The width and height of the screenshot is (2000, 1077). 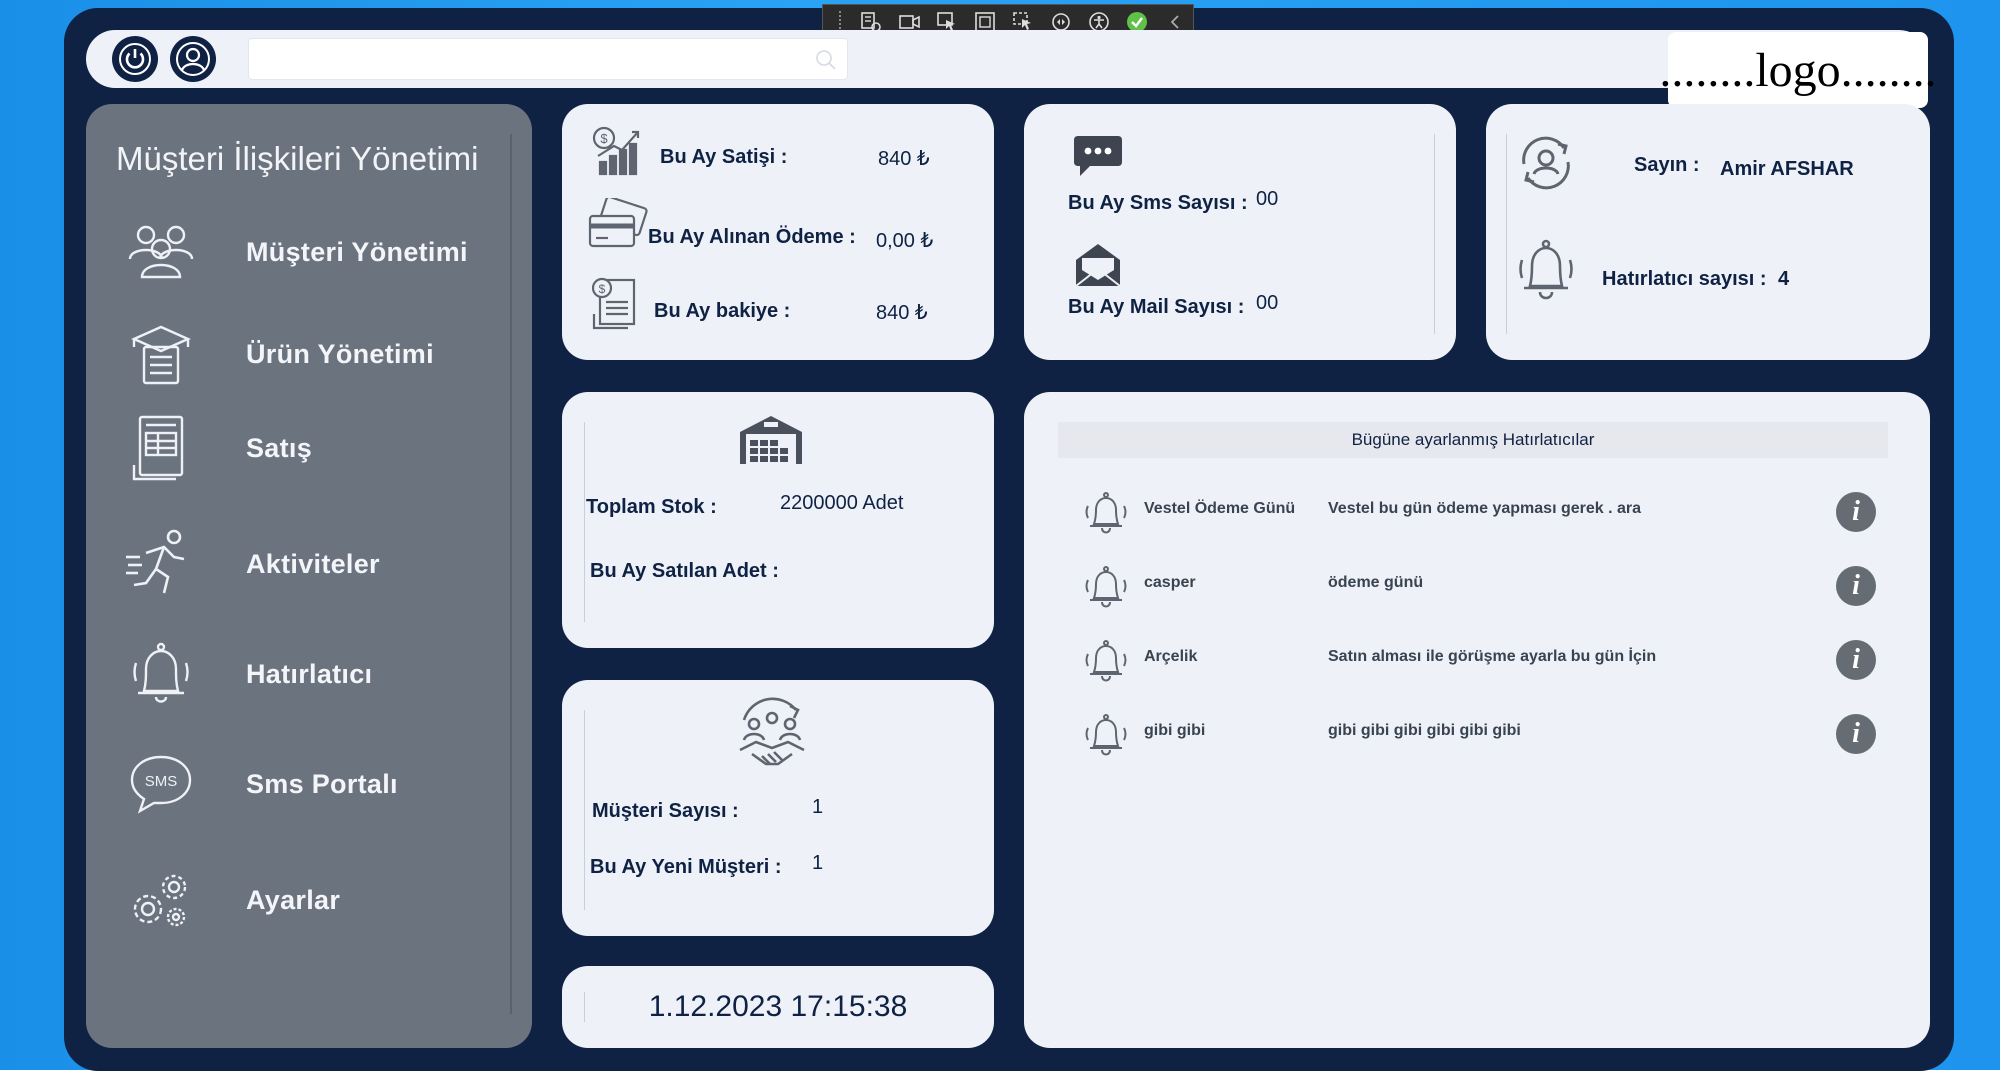 What do you see at coordinates (1098, 265) in the screenshot?
I see `mail-open-icon` at bounding box center [1098, 265].